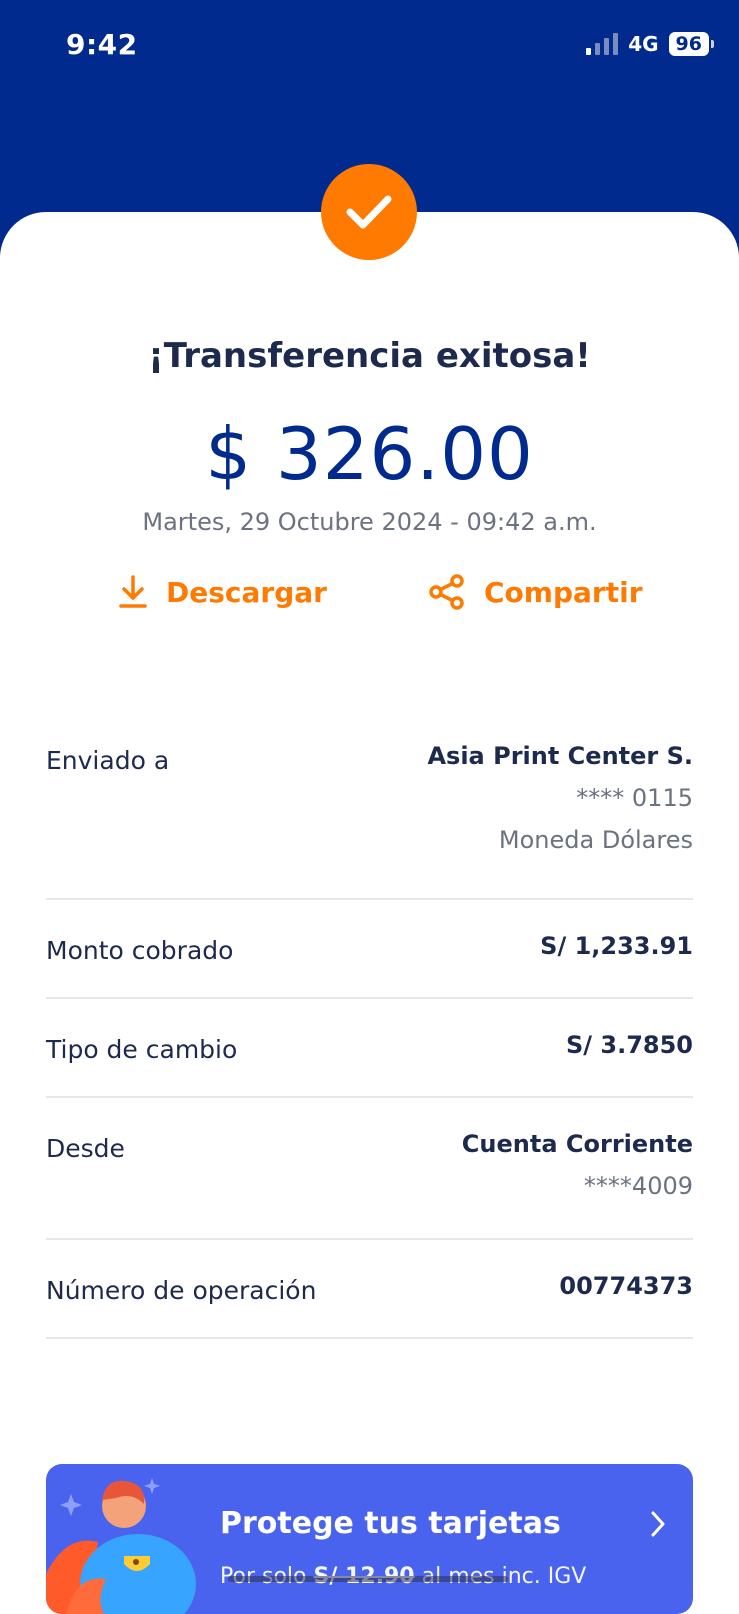 The image size is (739, 1614). I want to click on recipient-currency: Moneda Dólares, so click(595, 840).